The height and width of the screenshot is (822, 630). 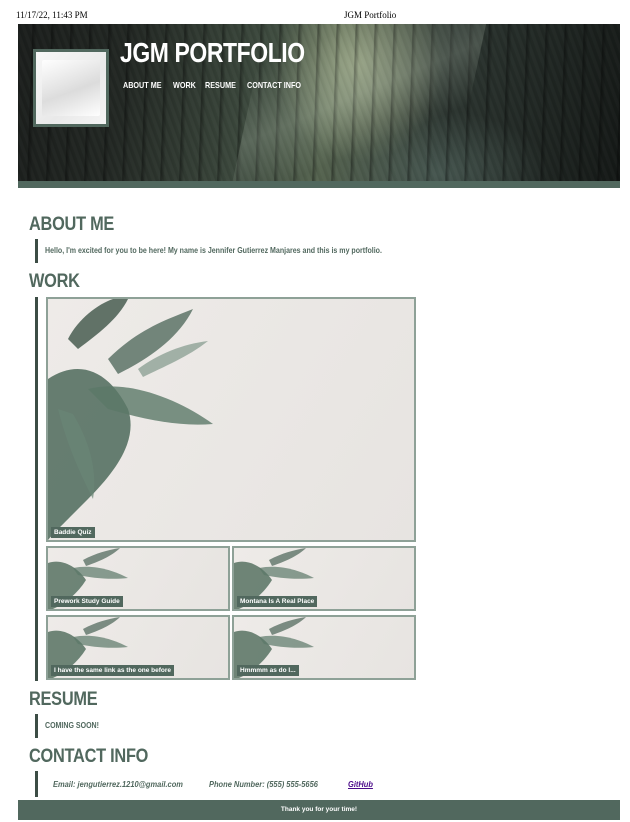 What do you see at coordinates (36, 726) in the screenshot?
I see `resume-rule` at bounding box center [36, 726].